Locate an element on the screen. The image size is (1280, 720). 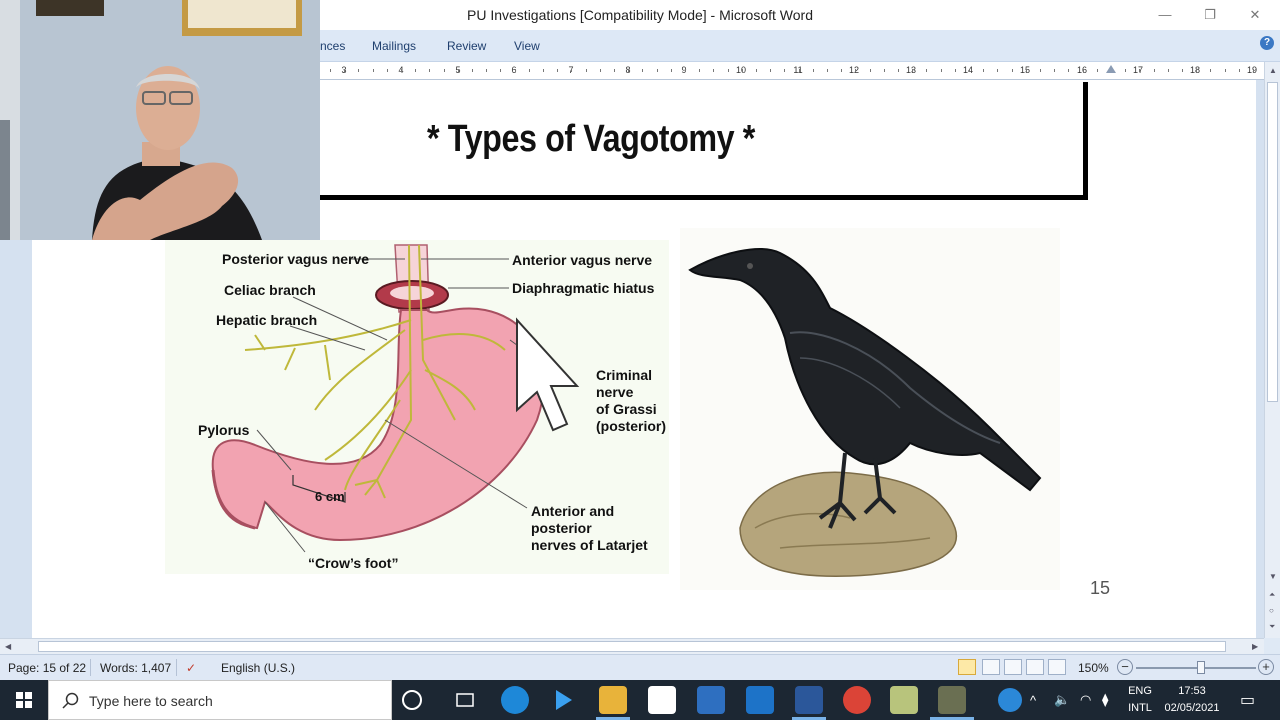
vertical-scroll-thumb is located at coordinates (1272, 242).